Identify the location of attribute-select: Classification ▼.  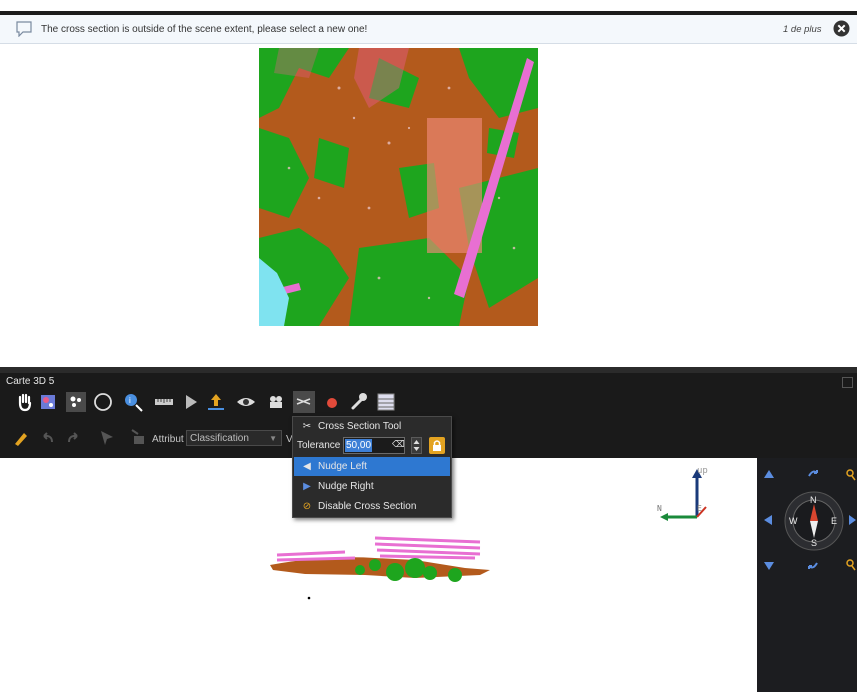
(234, 438).